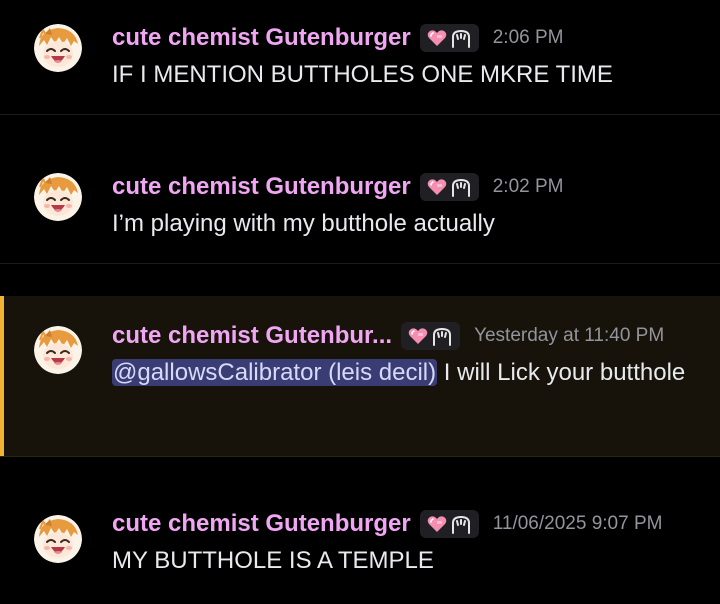  Describe the element at coordinates (578, 524) in the screenshot. I see `timestamp: 11/06/2025 9:07 PM` at that location.